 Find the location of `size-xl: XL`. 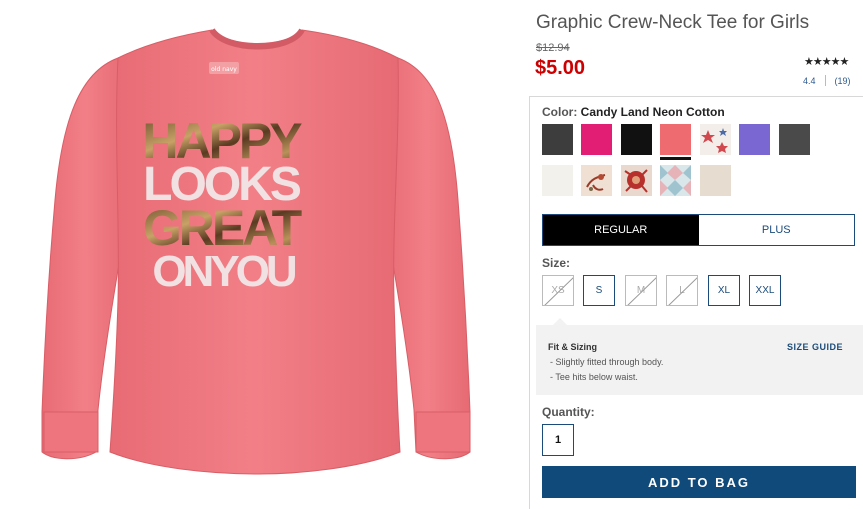

size-xl: XL is located at coordinates (724, 290).